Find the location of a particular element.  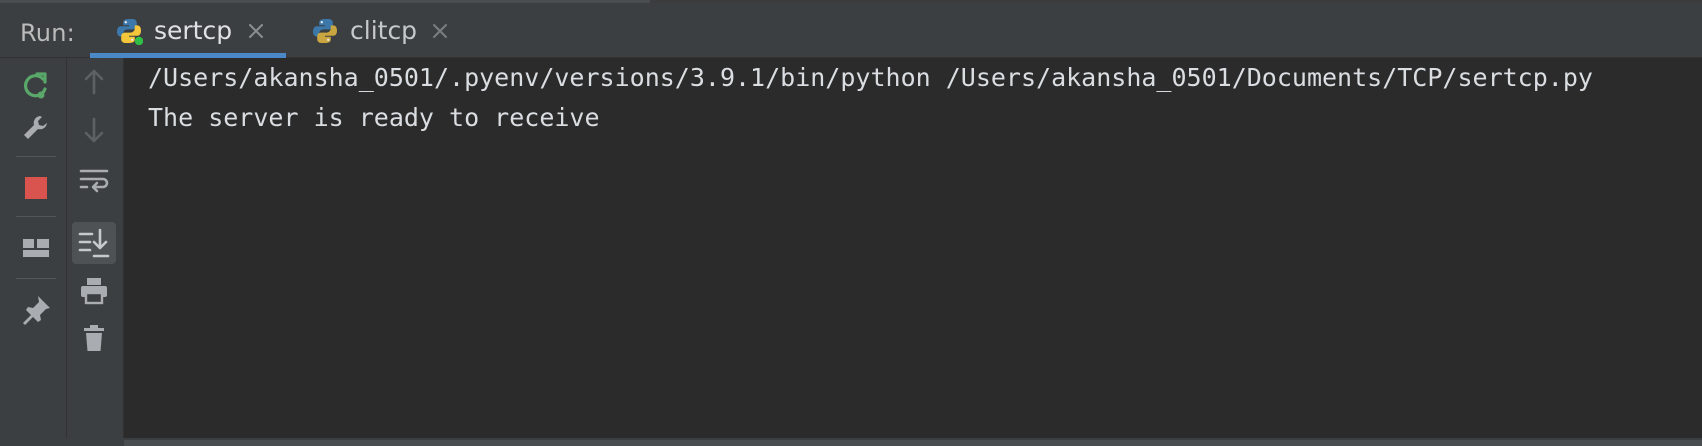

soft-wrap-icon is located at coordinates (94, 180).